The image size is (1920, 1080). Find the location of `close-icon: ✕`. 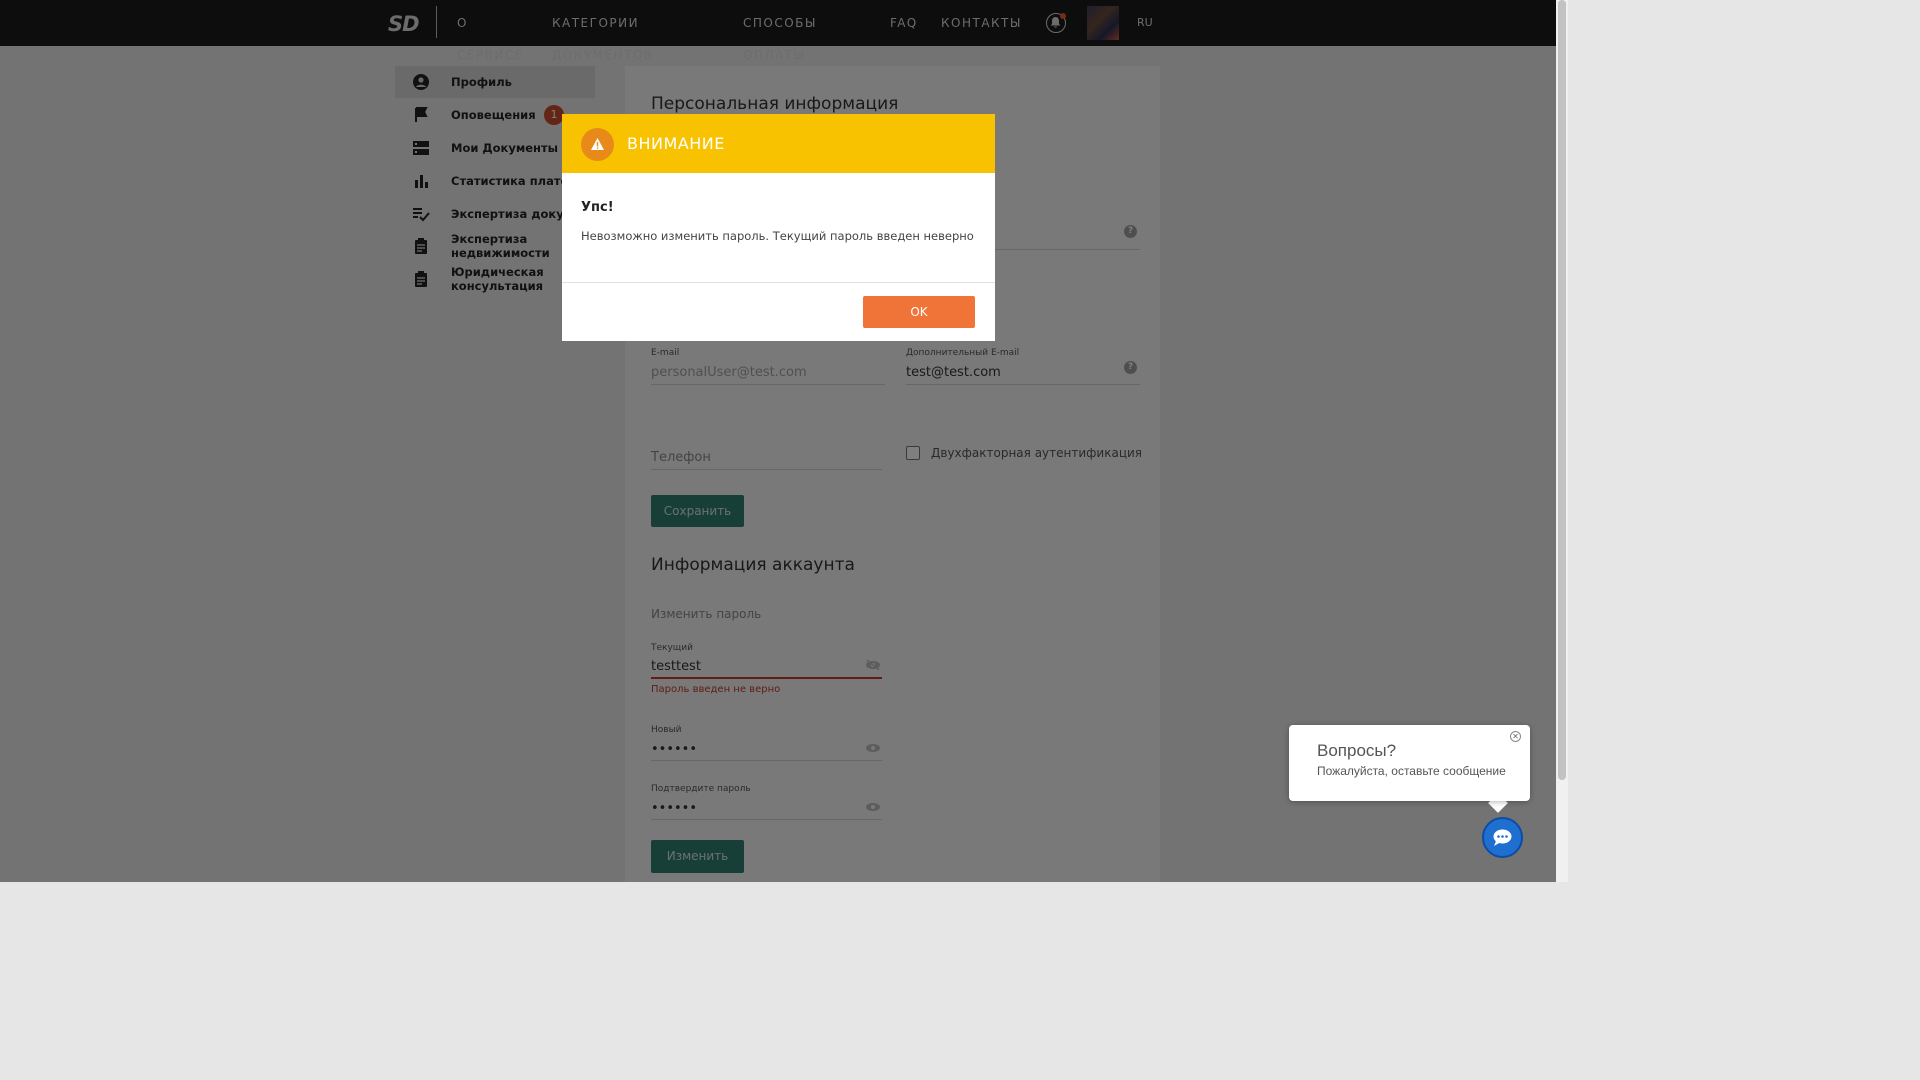

close-icon: ✕ is located at coordinates (1515, 736).